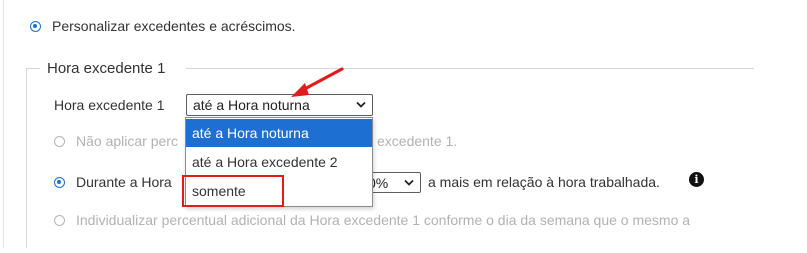 This screenshot has width=807, height=253. What do you see at coordinates (59, 182) in the screenshot?
I see `radio-durante-hora` at bounding box center [59, 182].